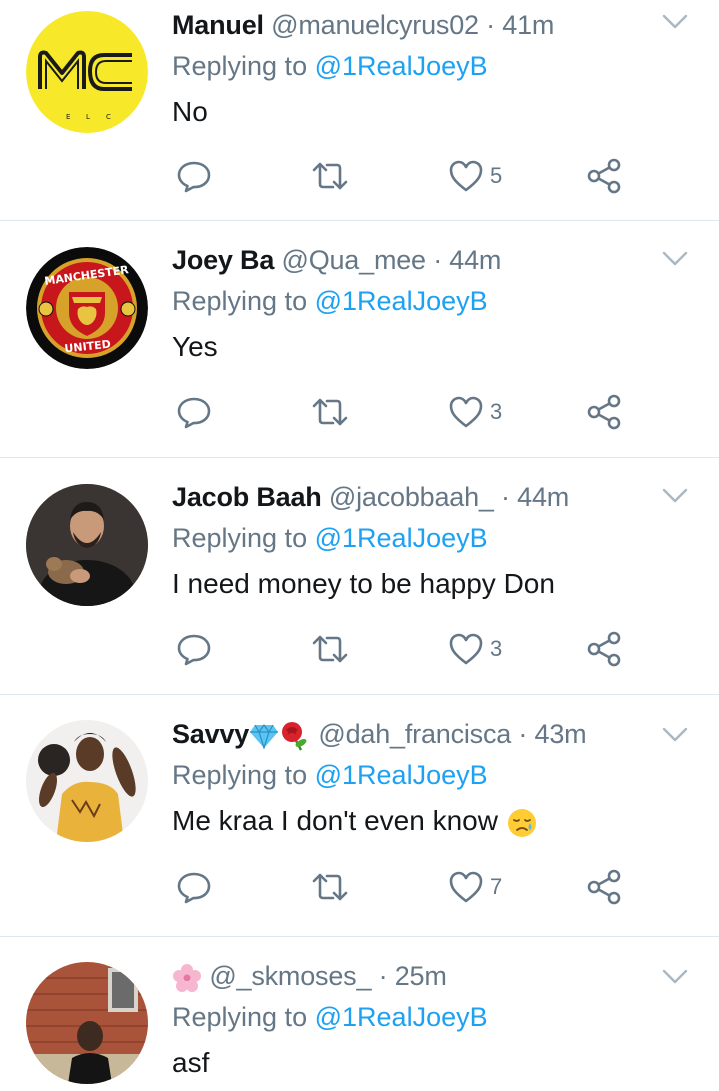 The height and width of the screenshot is (1091, 719). What do you see at coordinates (528, 25) in the screenshot?
I see `timestamp: 41m` at bounding box center [528, 25].